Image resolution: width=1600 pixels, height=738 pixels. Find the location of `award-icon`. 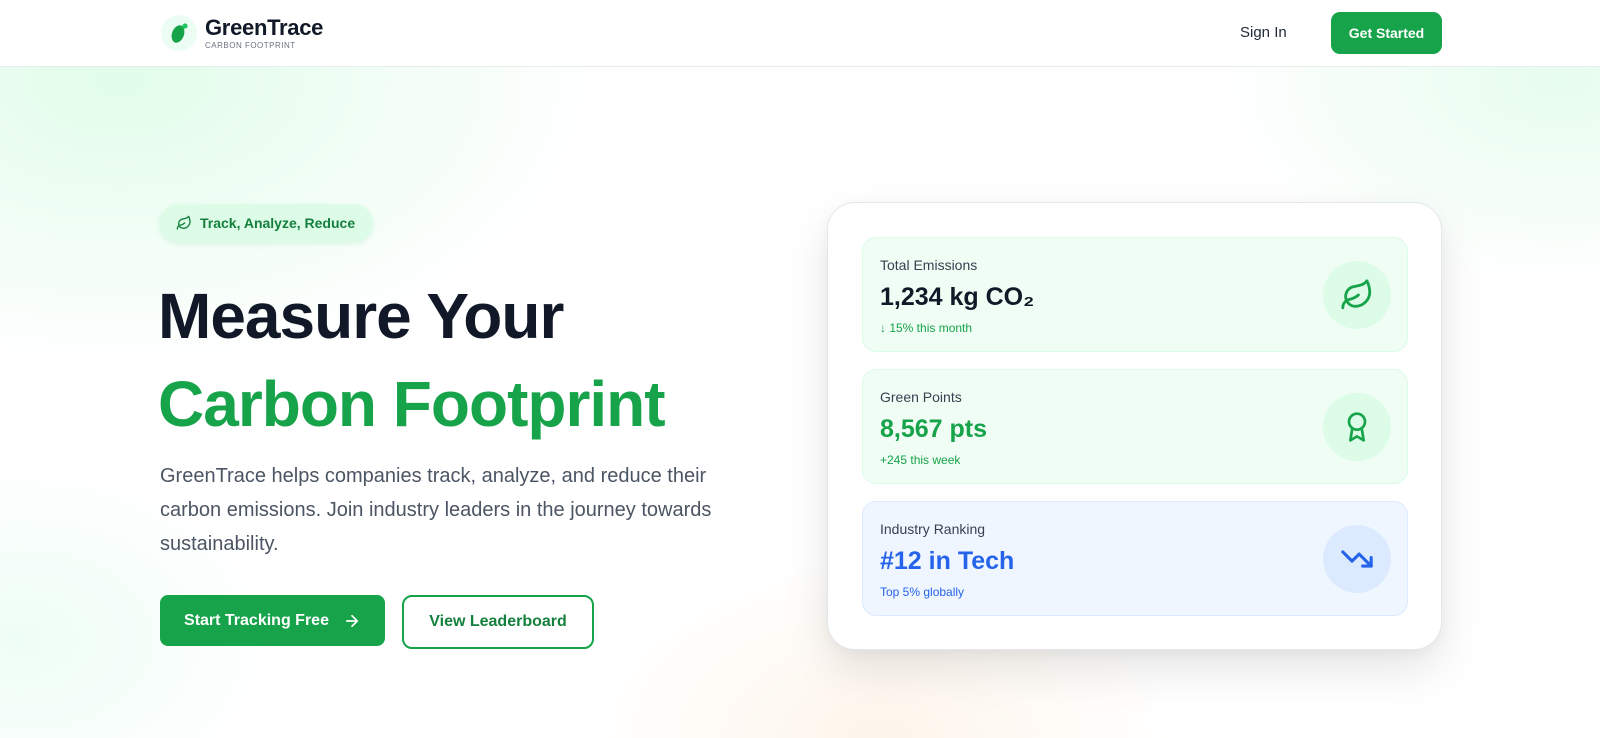

award-icon is located at coordinates (1357, 427).